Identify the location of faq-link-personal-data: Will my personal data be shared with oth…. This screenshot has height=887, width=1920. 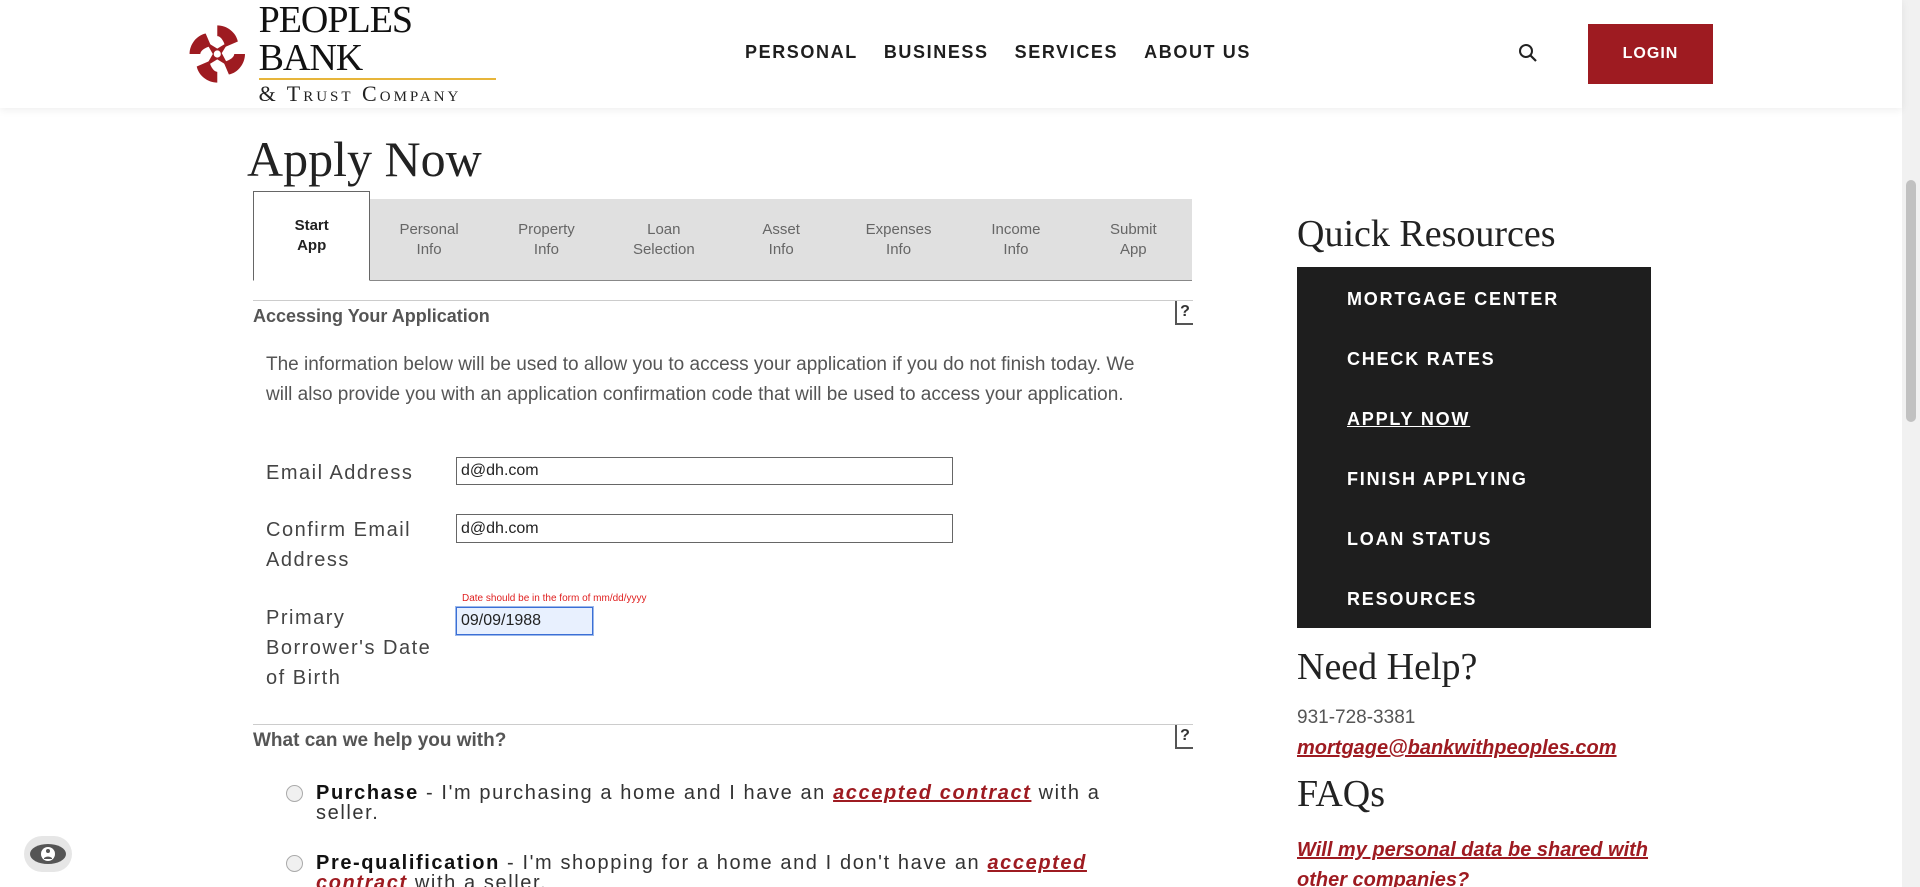
(1477, 861).